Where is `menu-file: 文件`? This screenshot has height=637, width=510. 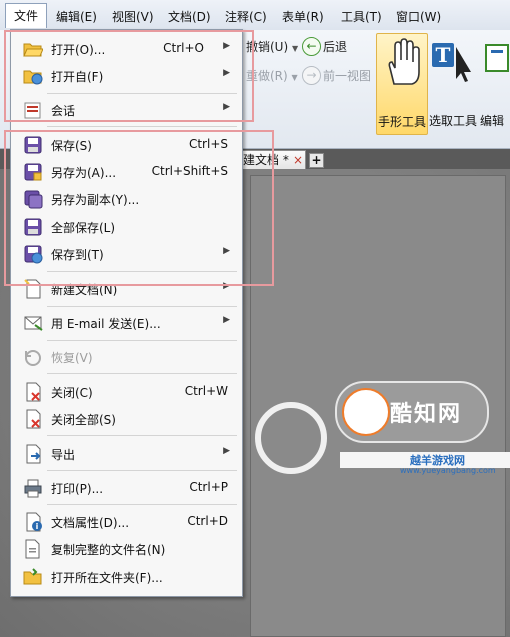 menu-file: 文件 is located at coordinates (26, 15).